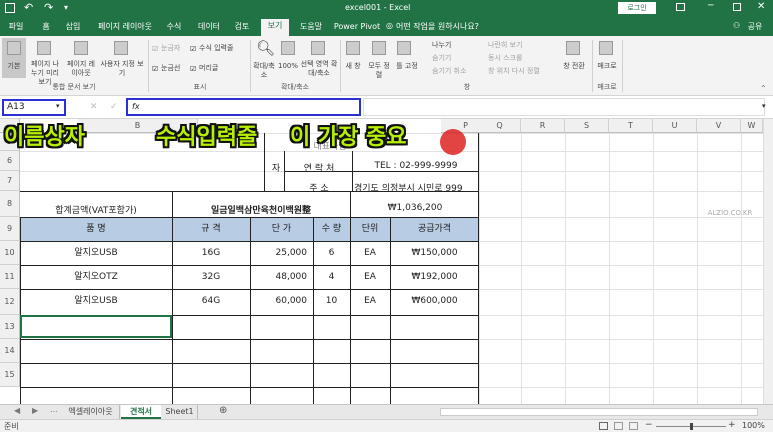 Image resolution: width=773 pixels, height=432 pixels. What do you see at coordinates (10, 302) in the screenshot?
I see `row-header: 12` at bounding box center [10, 302].